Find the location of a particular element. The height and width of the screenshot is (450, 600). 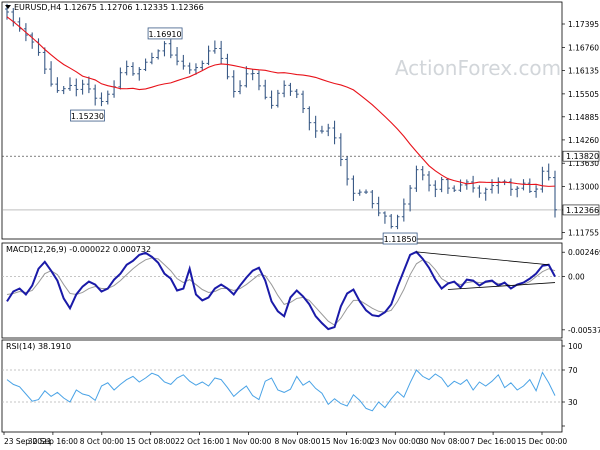

macd-tick-label: -0.005375 is located at coordinates (584, 330).